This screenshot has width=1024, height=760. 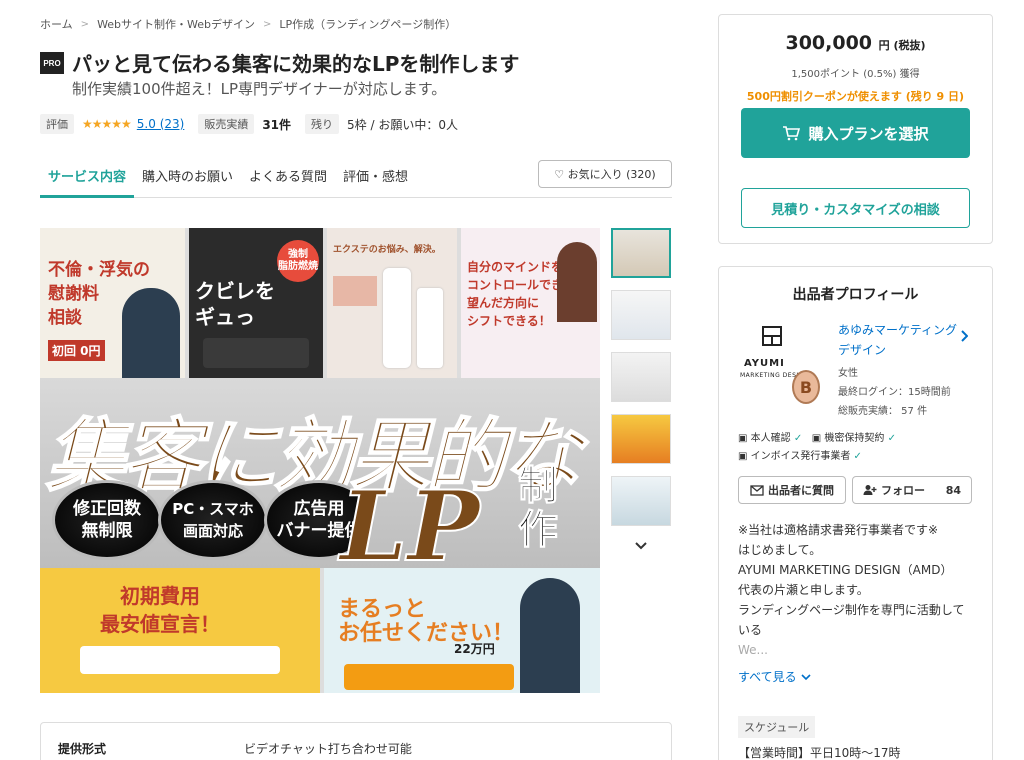 What do you see at coordinates (964, 338) in the screenshot?
I see `chevron-right-icon` at bounding box center [964, 338].